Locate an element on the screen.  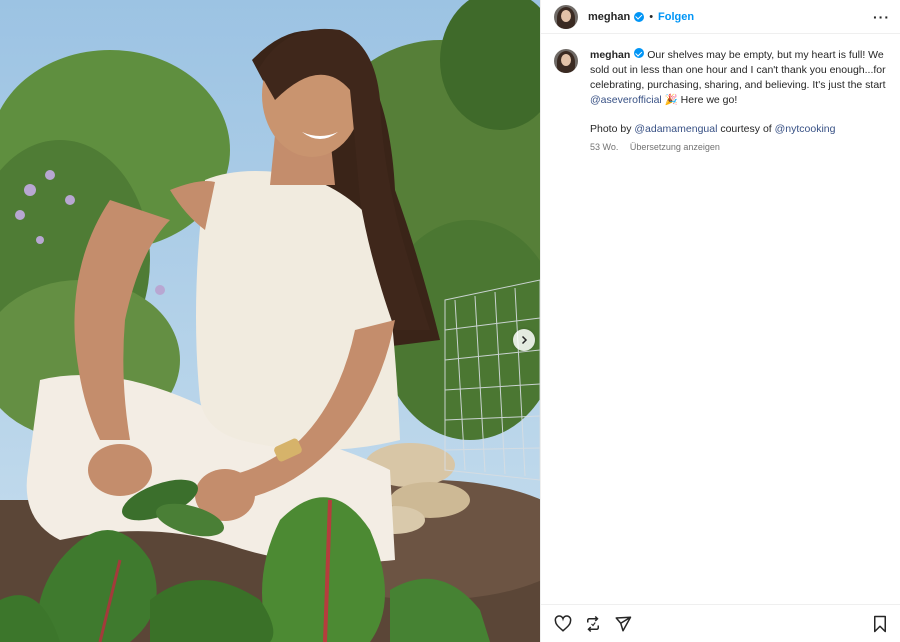
caption-avatar is located at coordinates (566, 61).